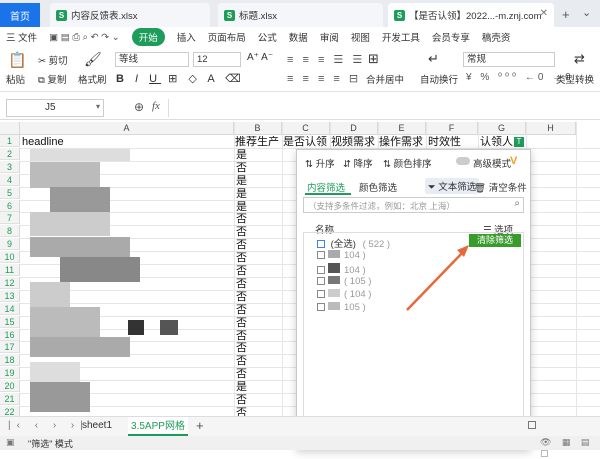  What do you see at coordinates (10, 373) in the screenshot?
I see `row-header: 19` at bounding box center [10, 373].